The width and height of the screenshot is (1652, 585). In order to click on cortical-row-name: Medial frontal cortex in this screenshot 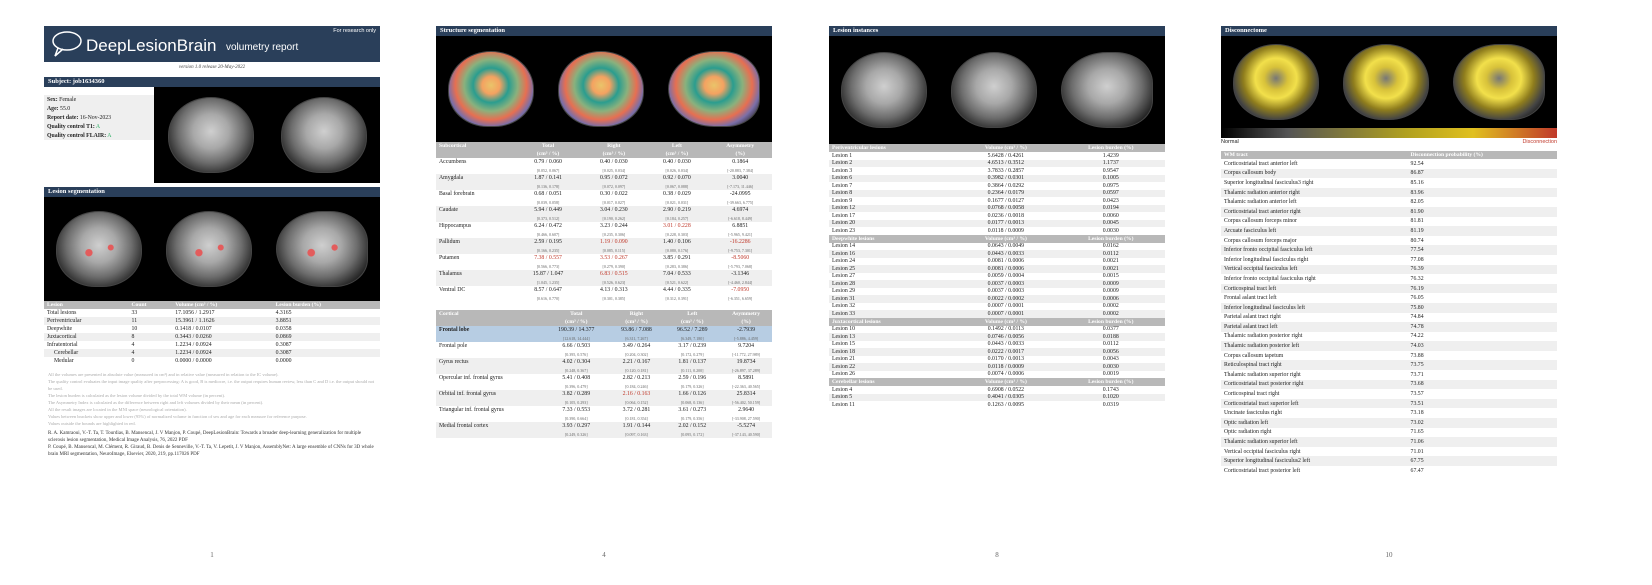, I will do `click(490, 426)`.